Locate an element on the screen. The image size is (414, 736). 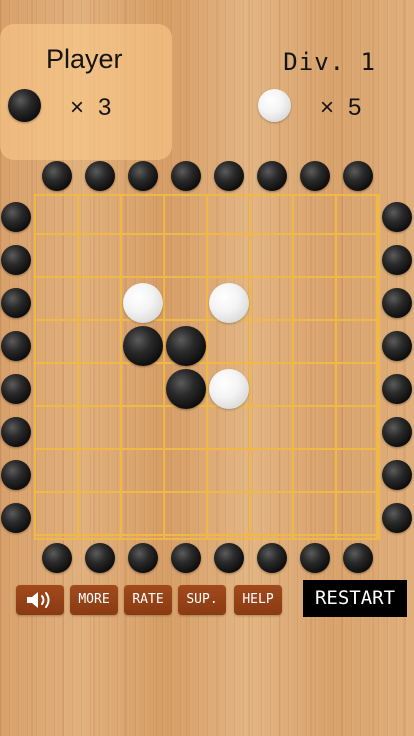
support-button: SUP. is located at coordinates (202, 600).